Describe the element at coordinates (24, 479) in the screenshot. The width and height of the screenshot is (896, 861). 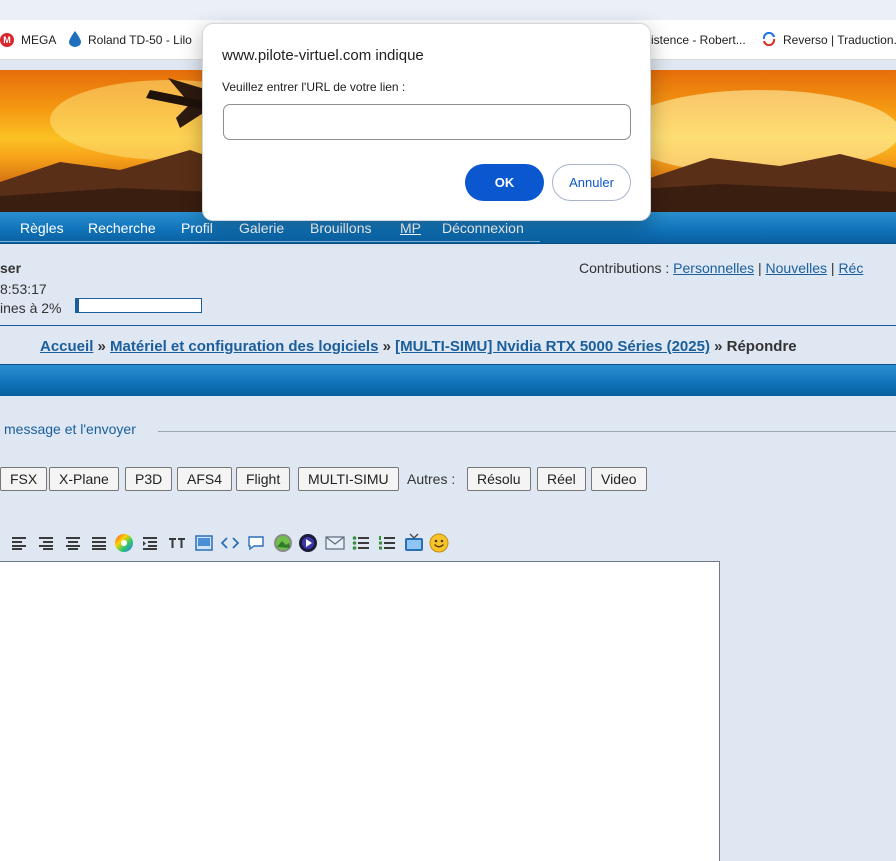
I see `tag-button-fsx: FSX` at that location.